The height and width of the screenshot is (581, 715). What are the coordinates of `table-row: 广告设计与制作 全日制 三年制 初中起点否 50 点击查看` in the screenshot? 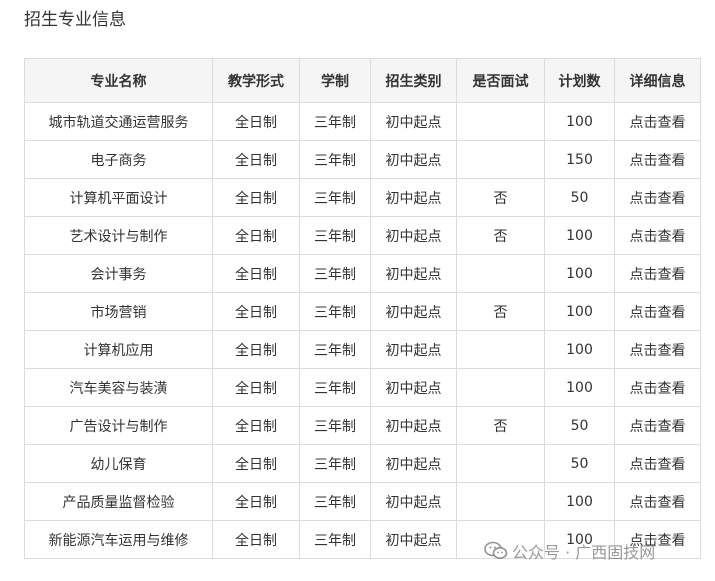 It's located at (362, 425).